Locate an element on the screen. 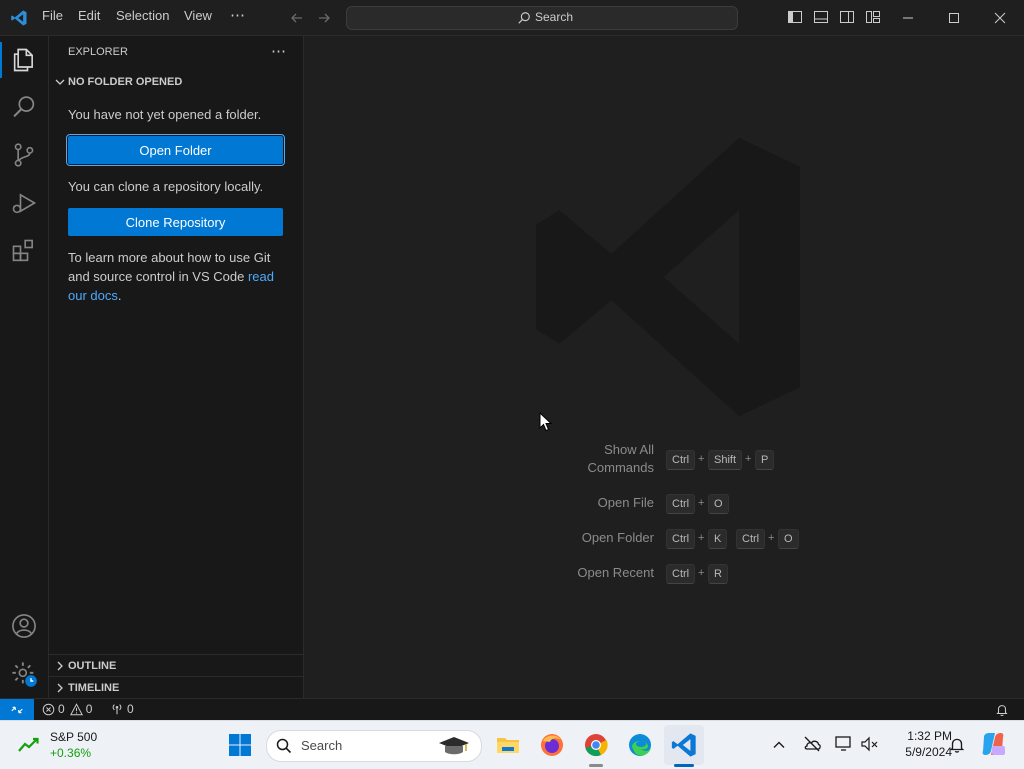 The height and width of the screenshot is (769, 1024). sidebar-title: EXPLORER is located at coordinates (98, 52).